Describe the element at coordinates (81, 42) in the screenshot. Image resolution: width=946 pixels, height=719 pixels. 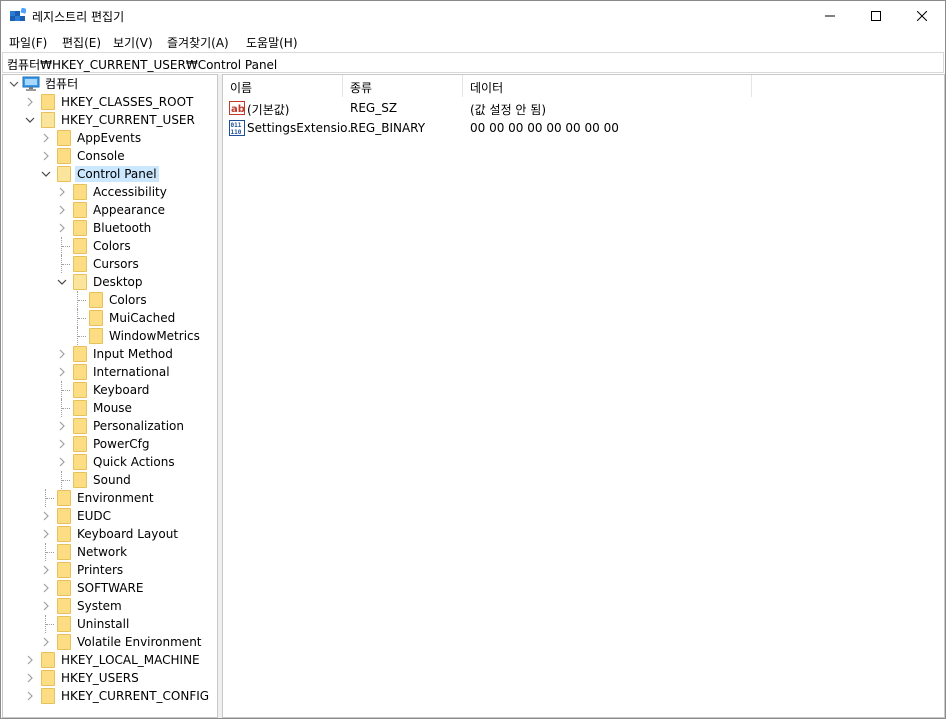
I see `menu-edit: 편집(E)` at that location.